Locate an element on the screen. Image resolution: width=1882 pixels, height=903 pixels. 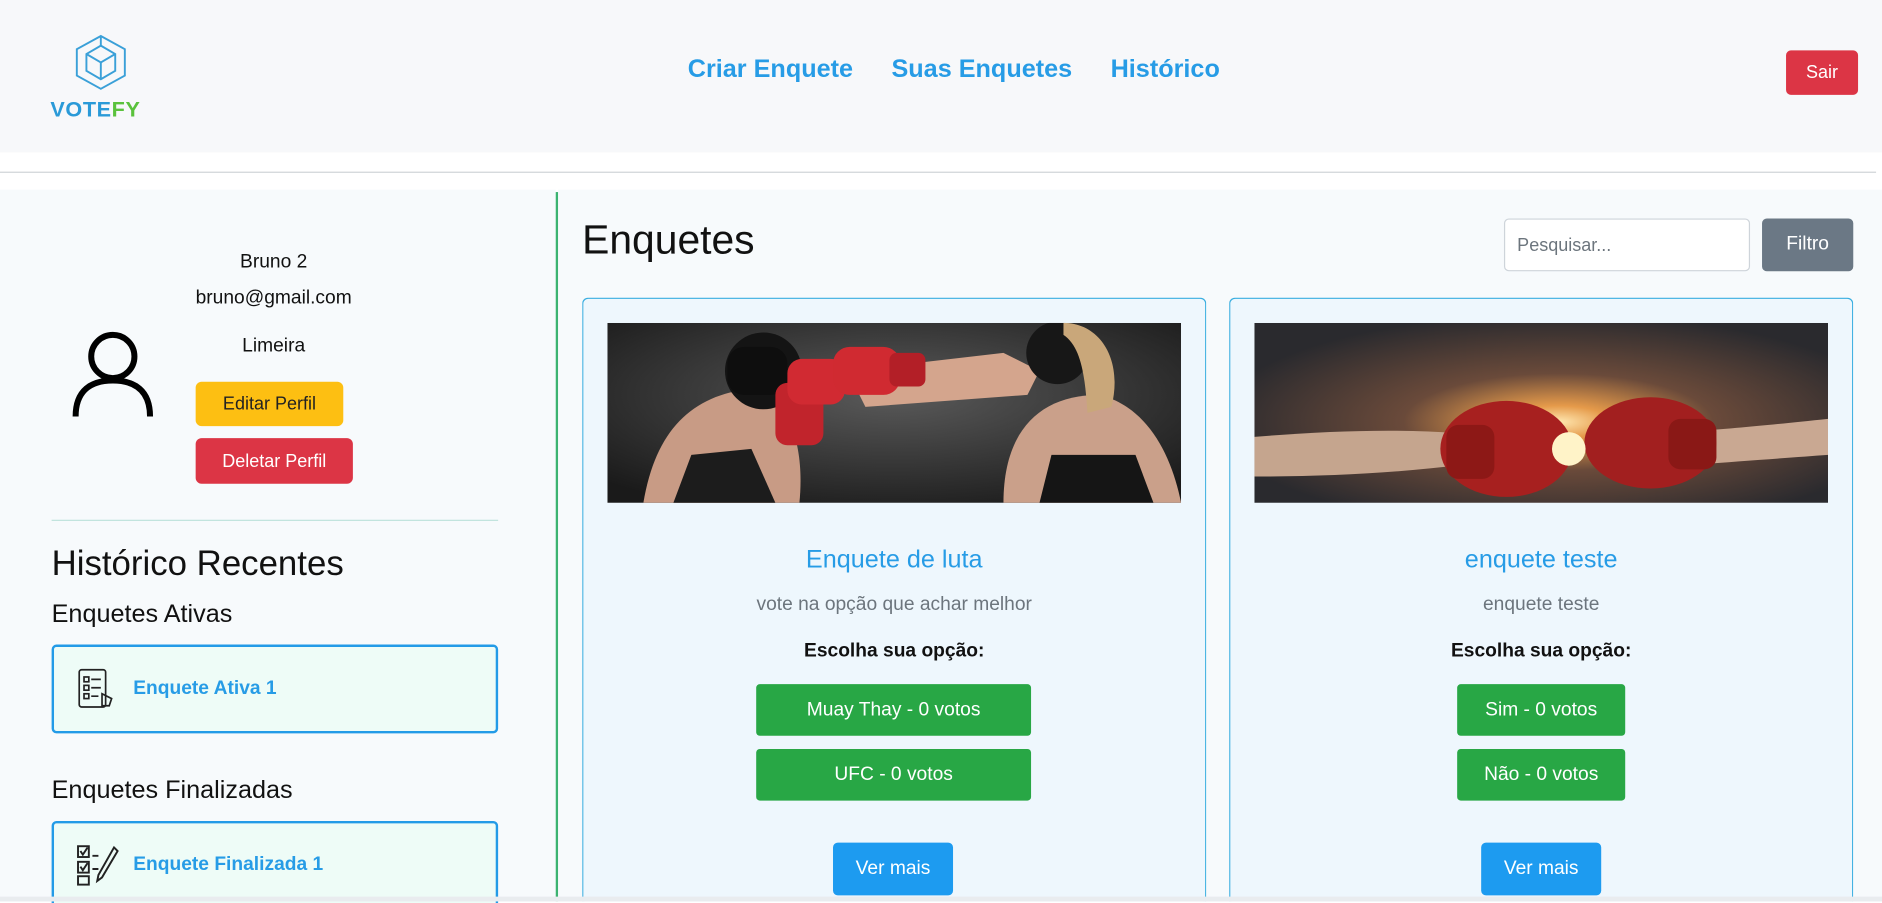
nav-suas-enquetes: Suas Enquetes is located at coordinates (981, 69).